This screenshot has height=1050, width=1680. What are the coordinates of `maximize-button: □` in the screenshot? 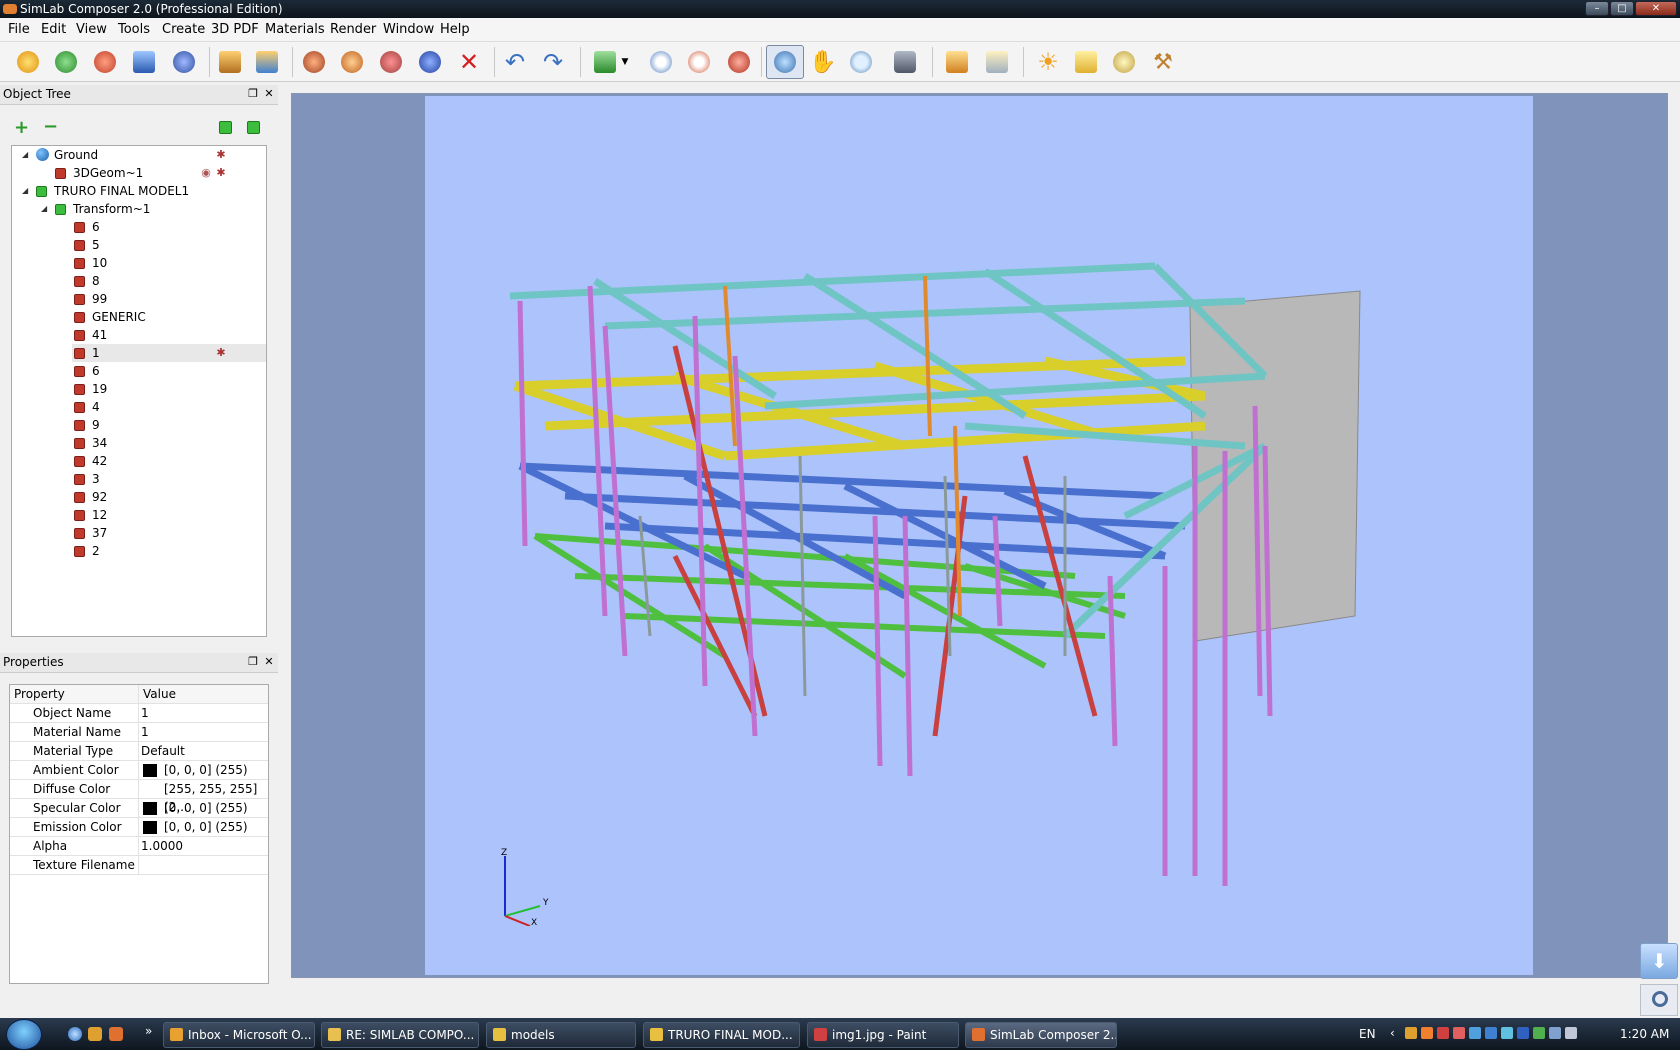 It's located at (1622, 8).